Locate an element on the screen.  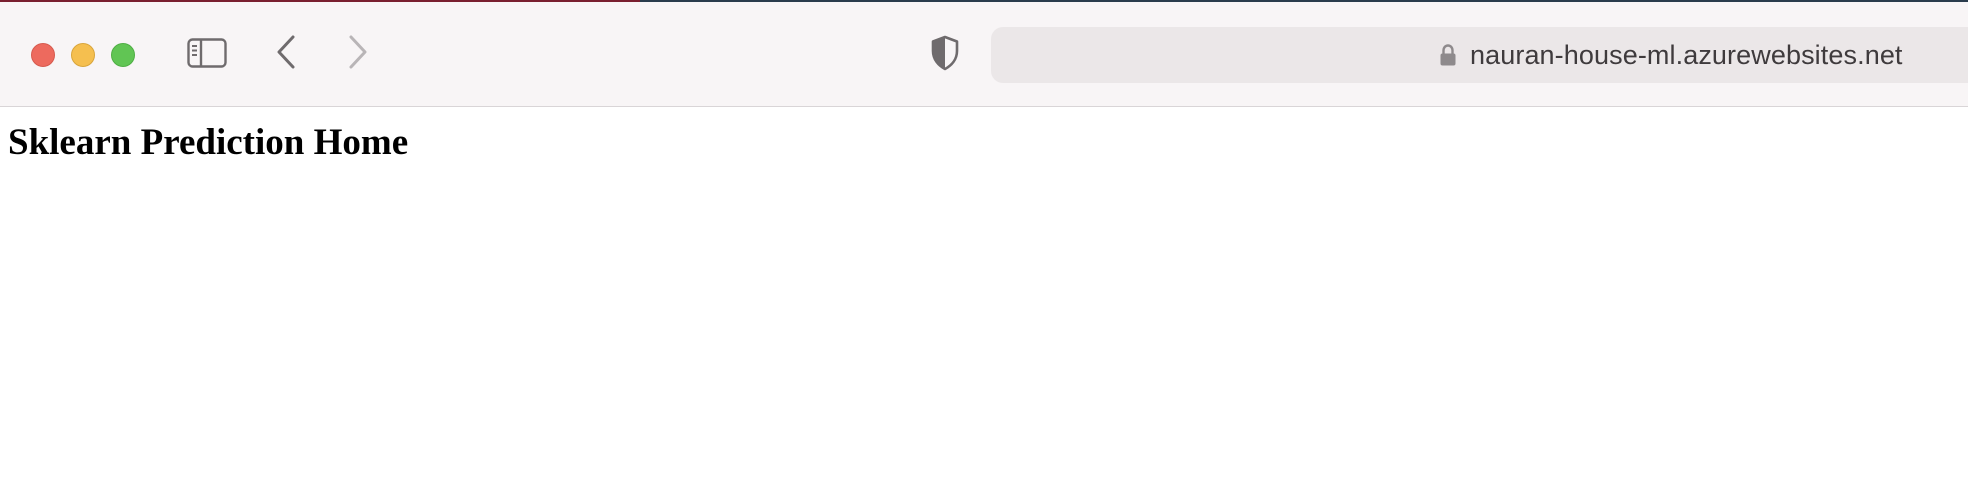
address-bar: nauran-house-ml.azurewebsites.net is located at coordinates (1479, 55).